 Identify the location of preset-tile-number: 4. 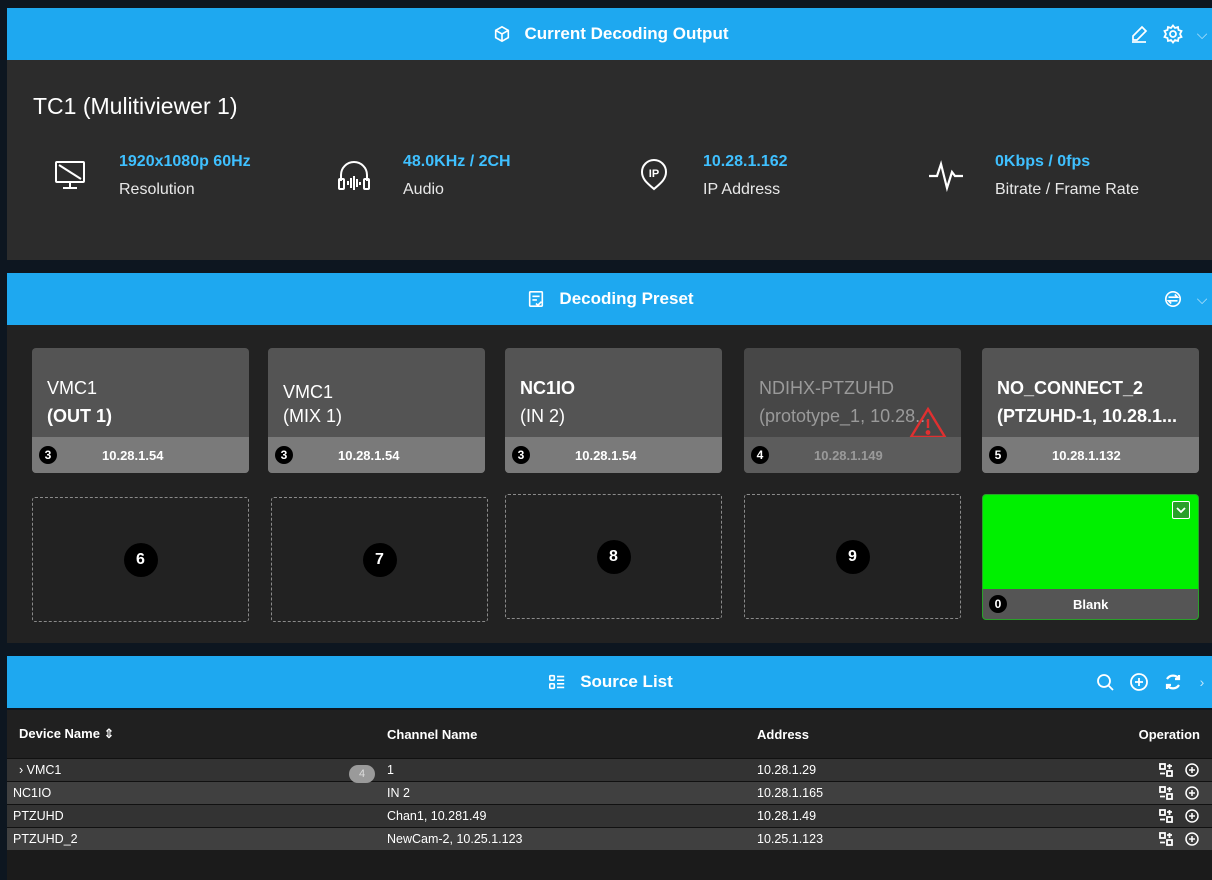
(760, 455).